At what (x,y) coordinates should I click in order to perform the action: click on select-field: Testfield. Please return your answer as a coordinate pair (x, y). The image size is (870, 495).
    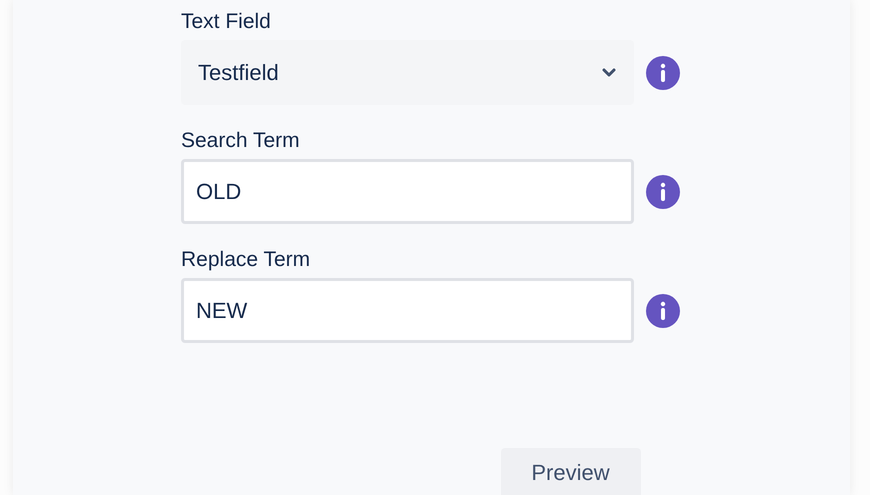
    Looking at the image, I should click on (407, 72).